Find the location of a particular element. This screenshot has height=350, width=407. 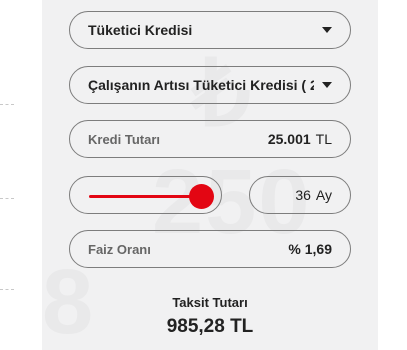

term-slider-thumb is located at coordinates (201, 196).